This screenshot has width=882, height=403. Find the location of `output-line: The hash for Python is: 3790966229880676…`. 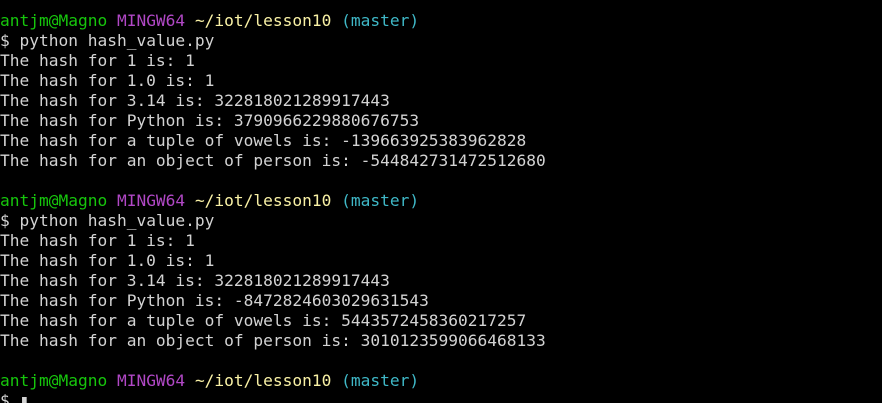

output-line: The hash for Python is: 3790966229880676… is located at coordinates (210, 120).